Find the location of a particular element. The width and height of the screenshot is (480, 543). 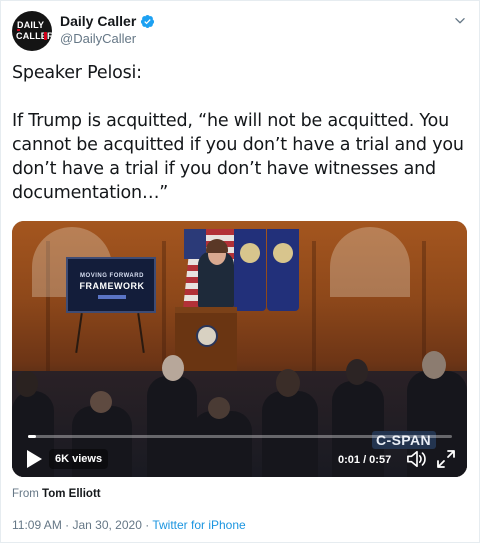

tweet-text-line1: Speaker Pelosi: is located at coordinates (77, 73).